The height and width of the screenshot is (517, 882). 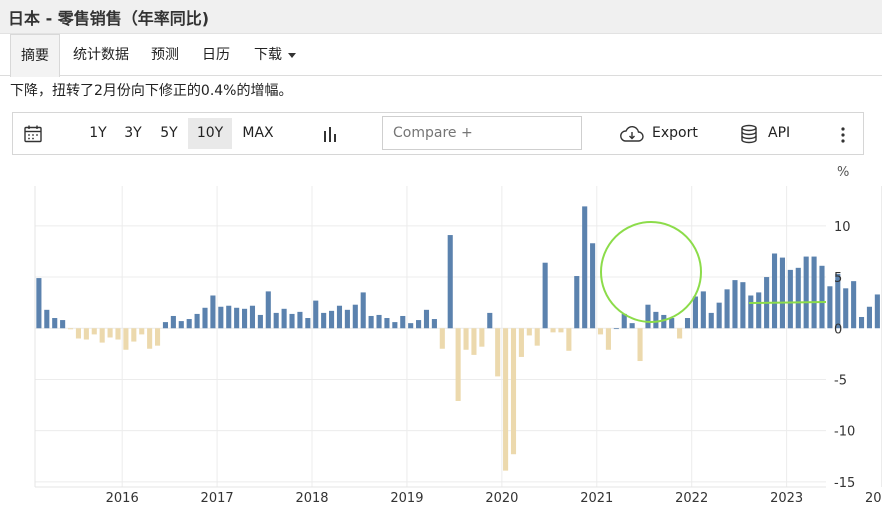 I want to click on export-button: Export, so click(x=675, y=133).